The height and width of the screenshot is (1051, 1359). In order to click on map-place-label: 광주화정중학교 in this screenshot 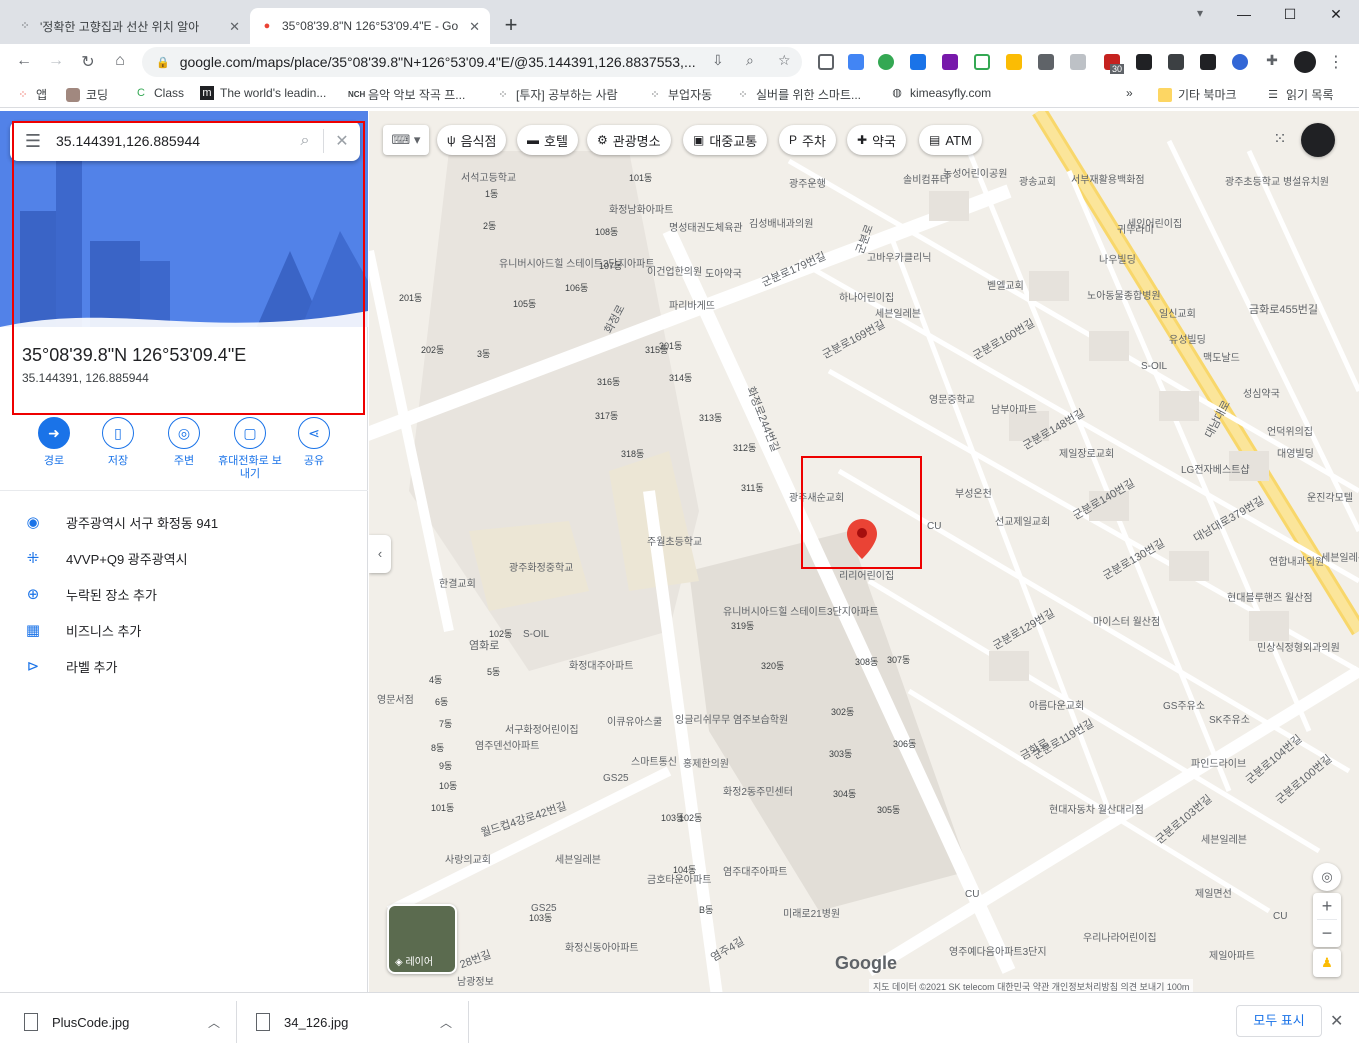, I will do `click(541, 566)`.